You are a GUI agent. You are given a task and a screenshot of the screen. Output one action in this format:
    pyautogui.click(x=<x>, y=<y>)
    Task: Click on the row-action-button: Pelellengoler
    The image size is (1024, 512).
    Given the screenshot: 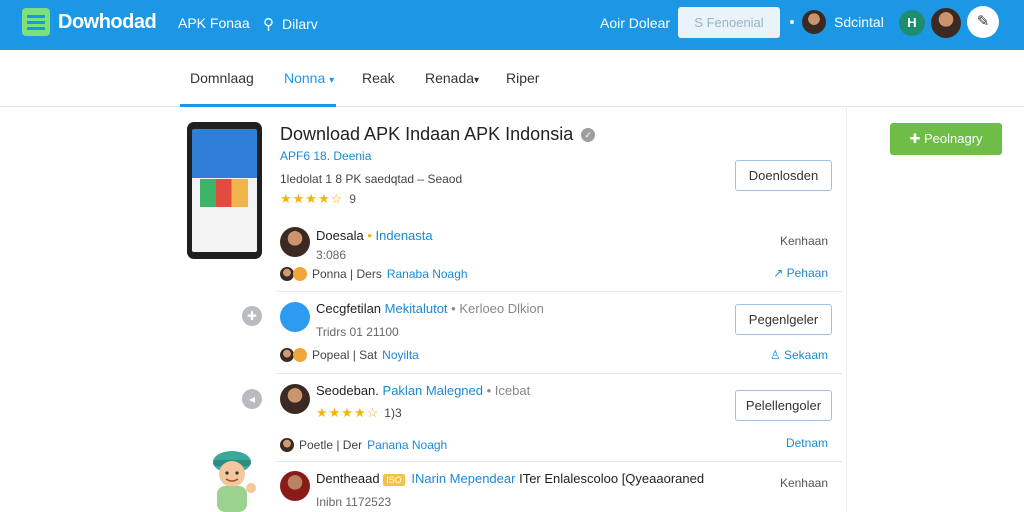 What is the action you would take?
    pyautogui.click(x=783, y=405)
    